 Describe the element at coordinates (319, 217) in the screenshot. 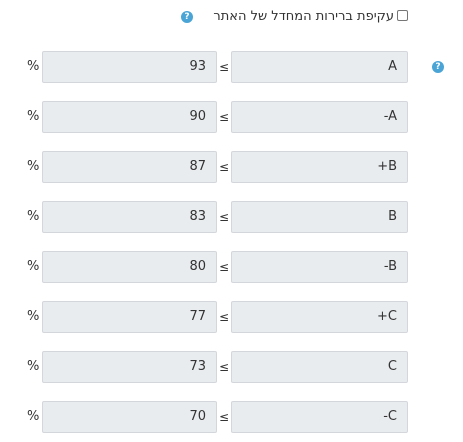

I see `grade-letter-field: B` at that location.